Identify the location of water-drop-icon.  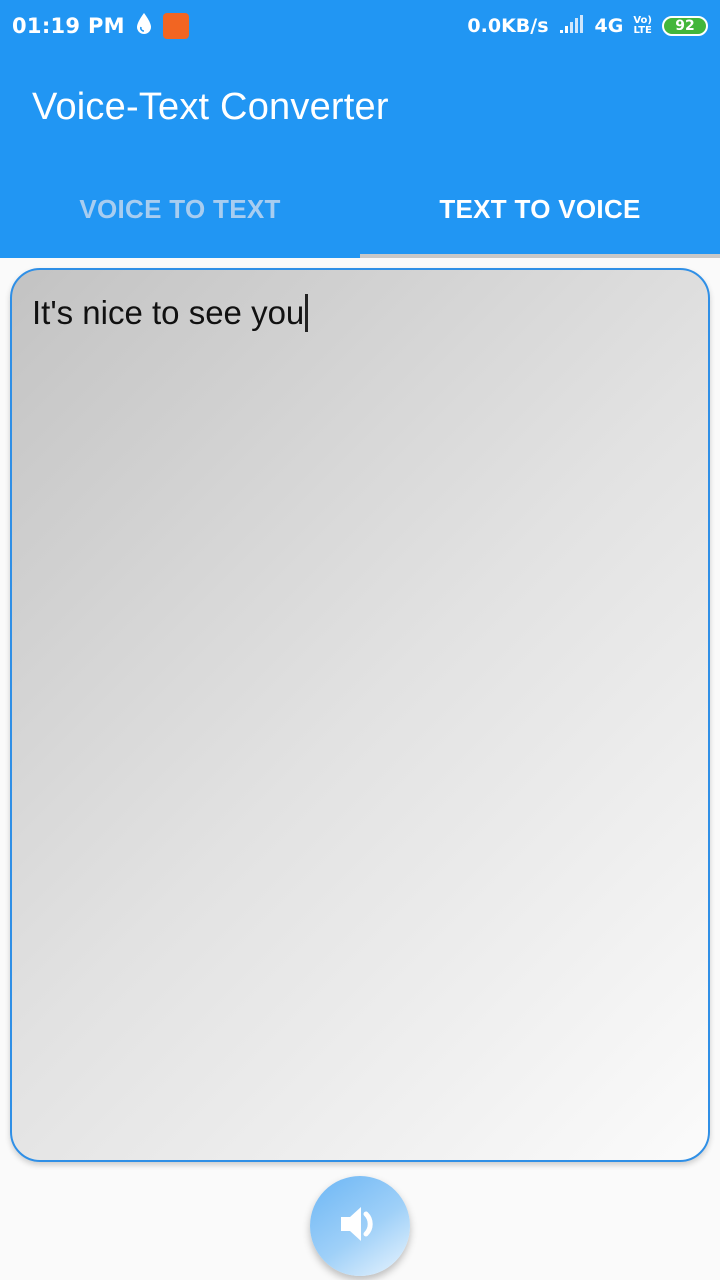
(144, 26).